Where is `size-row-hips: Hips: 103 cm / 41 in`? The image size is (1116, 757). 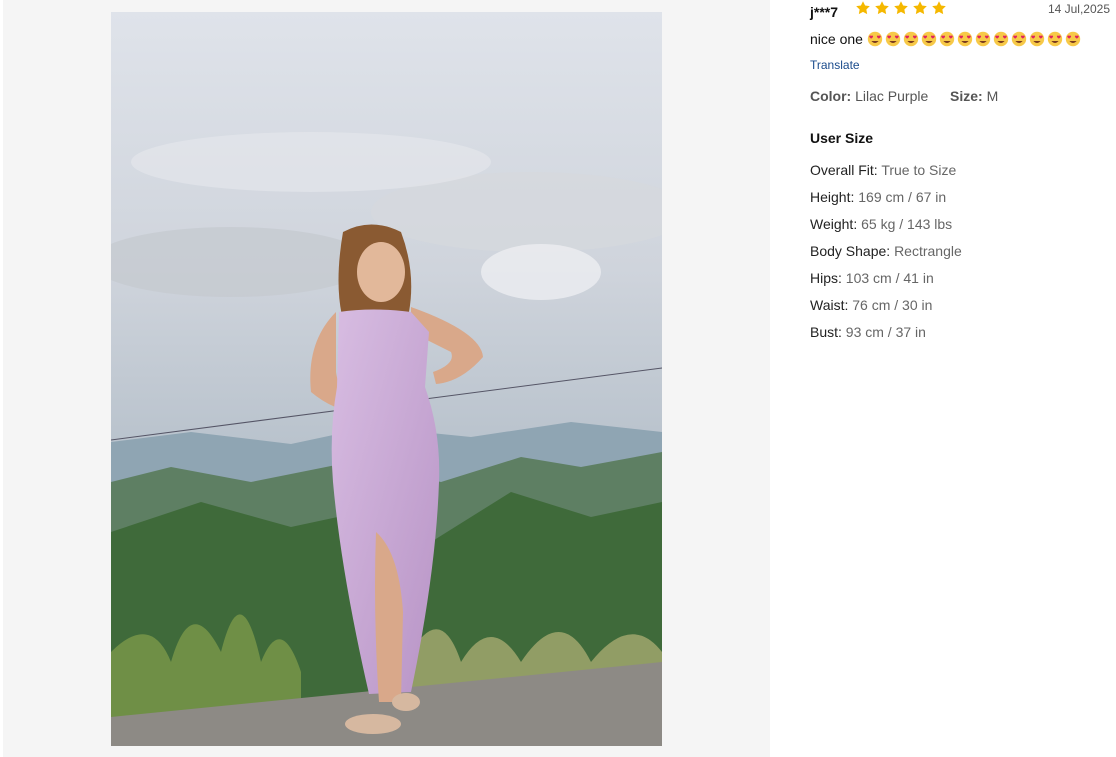 size-row-hips: Hips: 103 cm / 41 in is located at coordinates (886, 278).